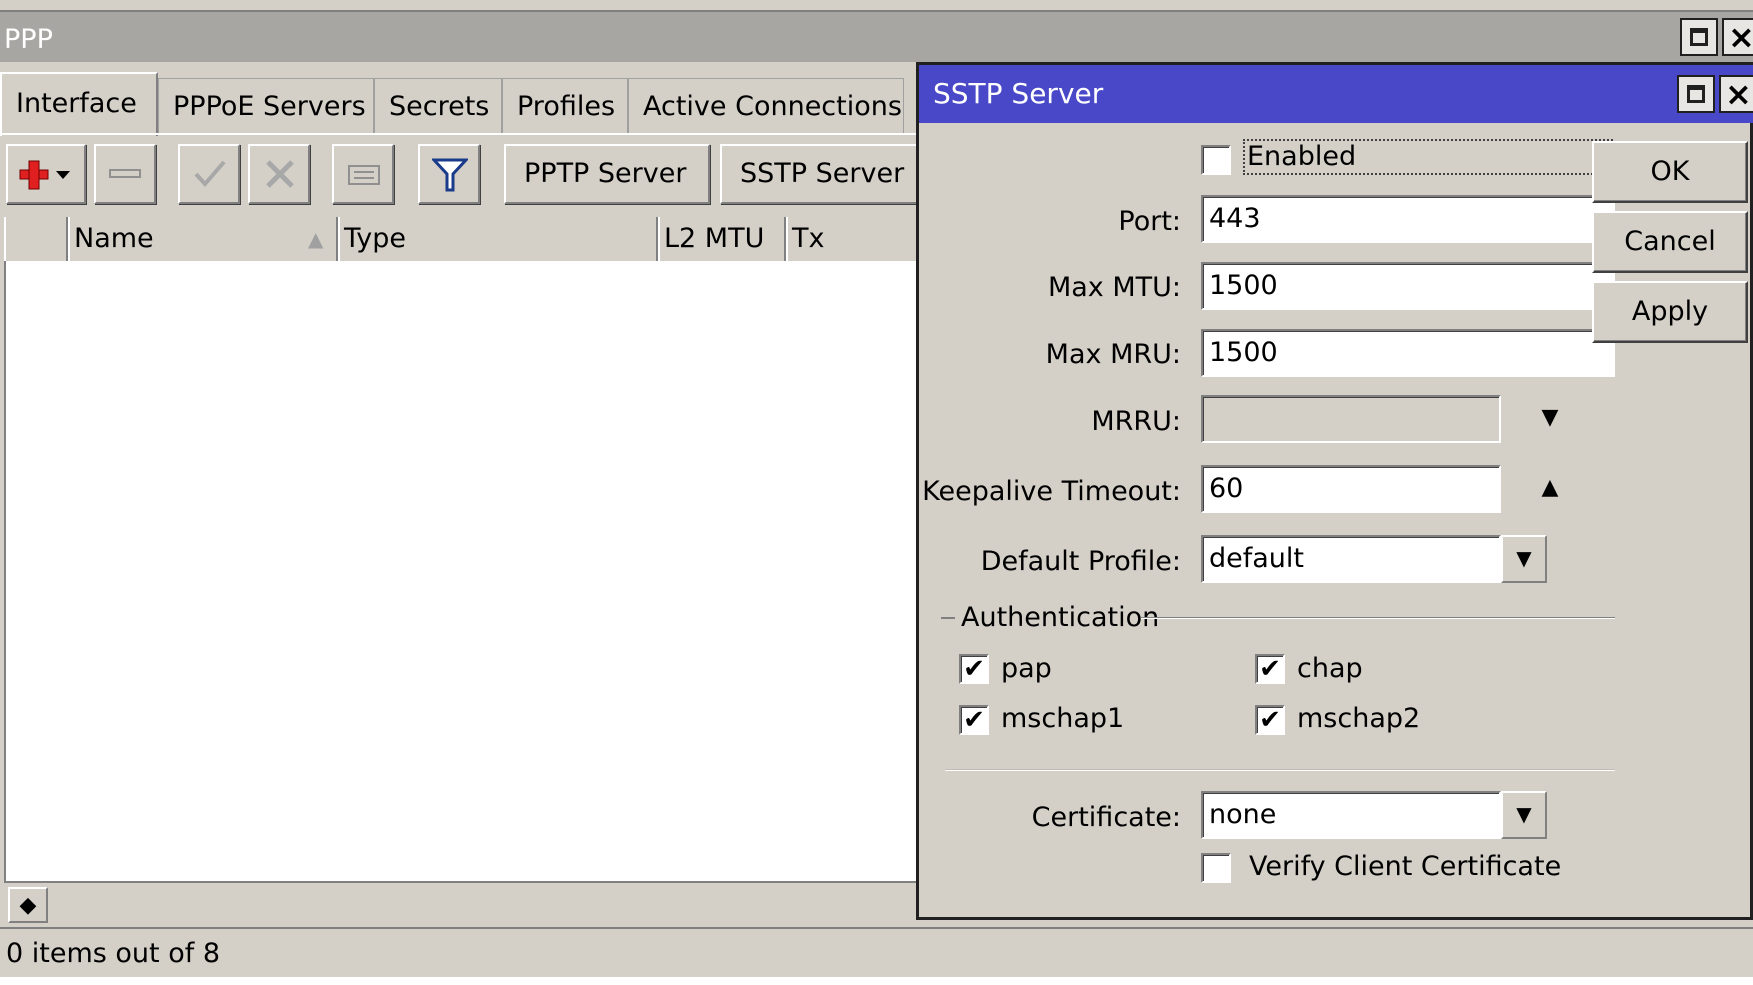  I want to click on comment-button, so click(363, 174).